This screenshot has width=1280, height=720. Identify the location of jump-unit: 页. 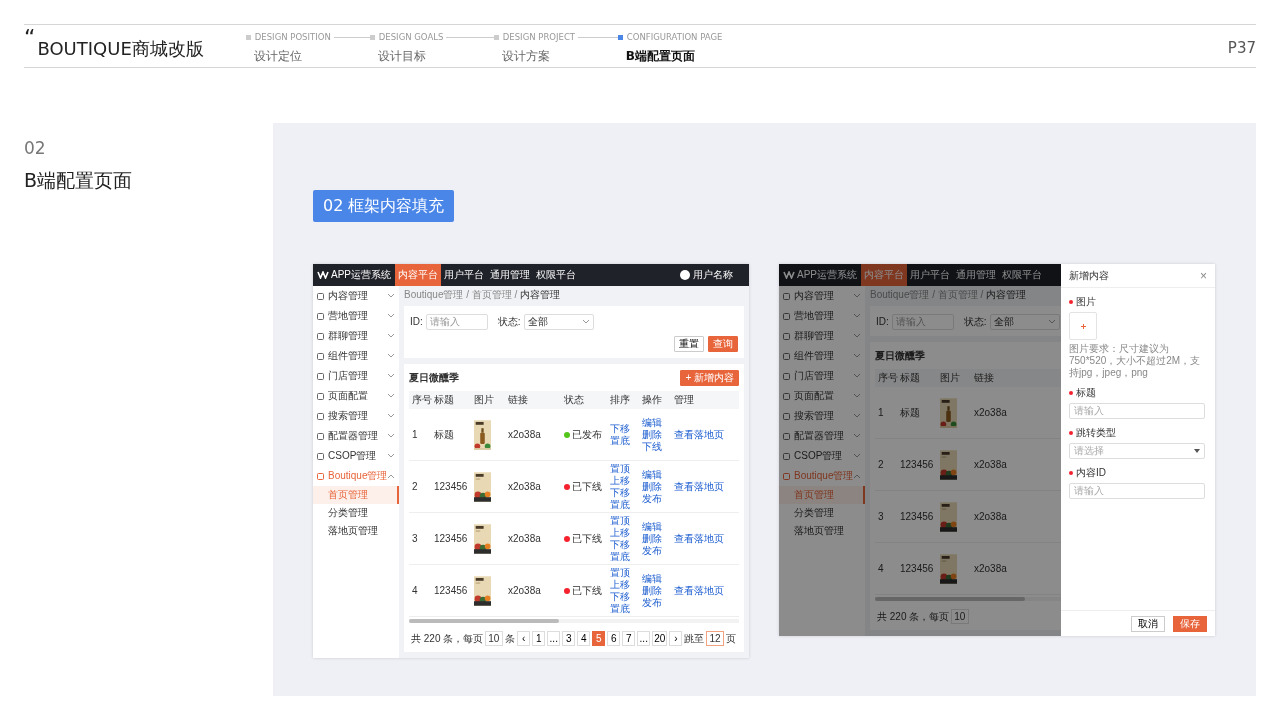
(731, 638).